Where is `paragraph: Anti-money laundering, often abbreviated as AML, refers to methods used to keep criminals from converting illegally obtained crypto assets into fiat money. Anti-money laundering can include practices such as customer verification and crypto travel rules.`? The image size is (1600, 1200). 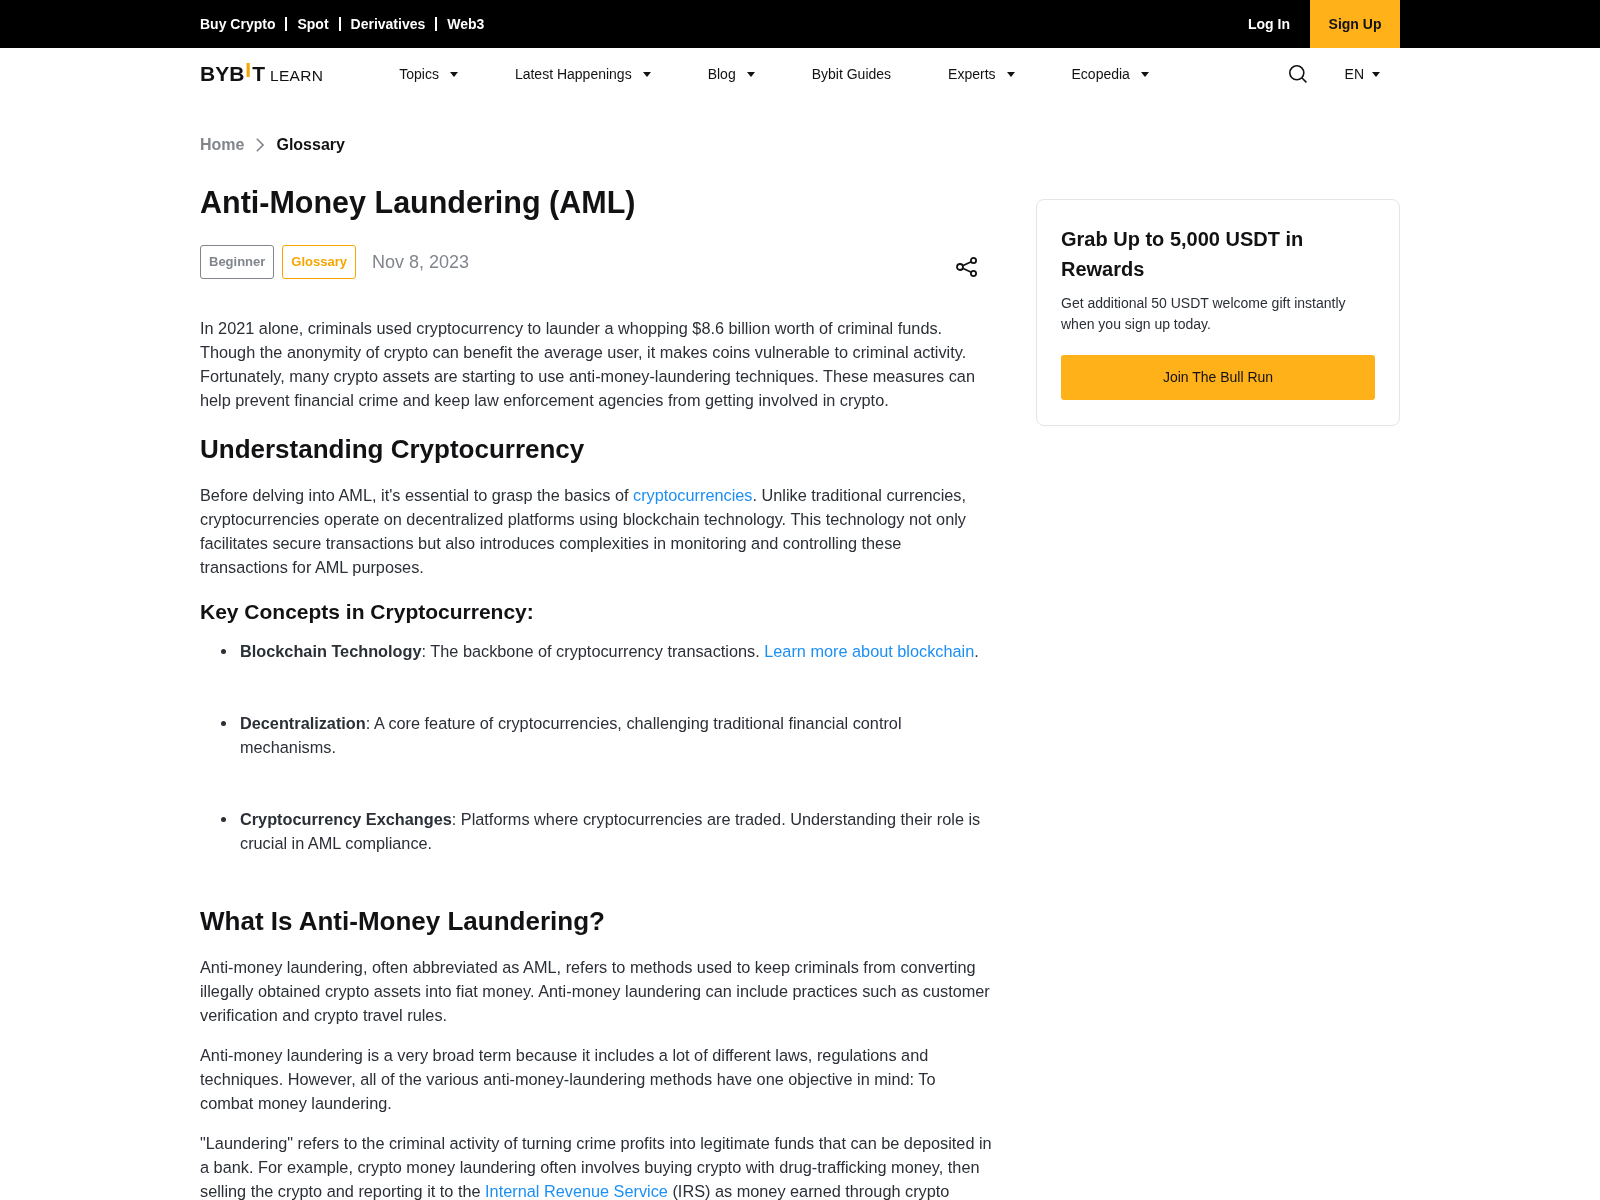
paragraph: Anti-money laundering, often abbreviated as AML, refers to methods used to keep criminals from converting illegally obtained crypto assets into fiat money. Anti-money laundering can include practices such as customer verification and crypto travel rules. is located at coordinates (595, 991).